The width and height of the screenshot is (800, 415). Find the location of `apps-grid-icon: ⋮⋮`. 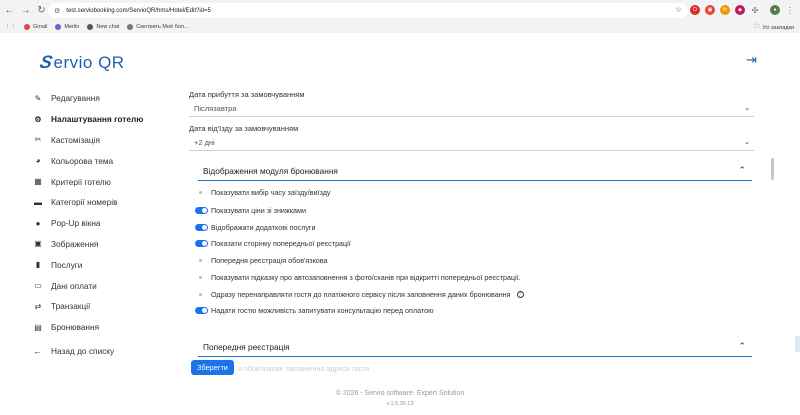

apps-grid-icon: ⋮⋮ is located at coordinates (10, 27).